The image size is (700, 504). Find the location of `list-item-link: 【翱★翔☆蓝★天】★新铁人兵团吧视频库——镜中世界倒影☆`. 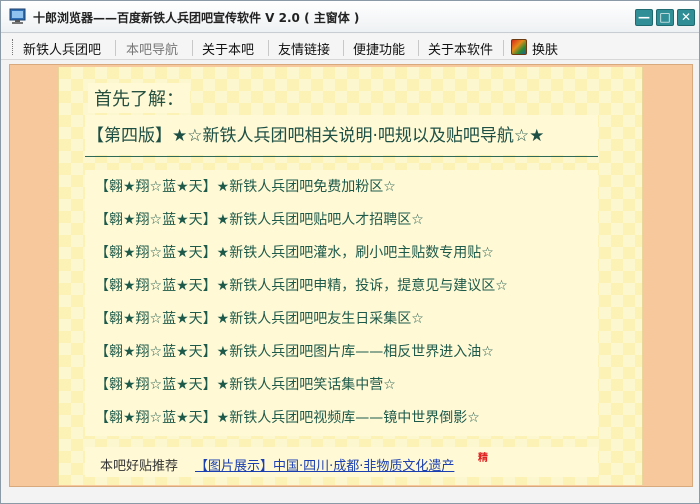

list-item-link: 【翱★翔☆蓝★天】★新铁人兵团吧视频库——镜中世界倒影☆ is located at coordinates (287, 417).